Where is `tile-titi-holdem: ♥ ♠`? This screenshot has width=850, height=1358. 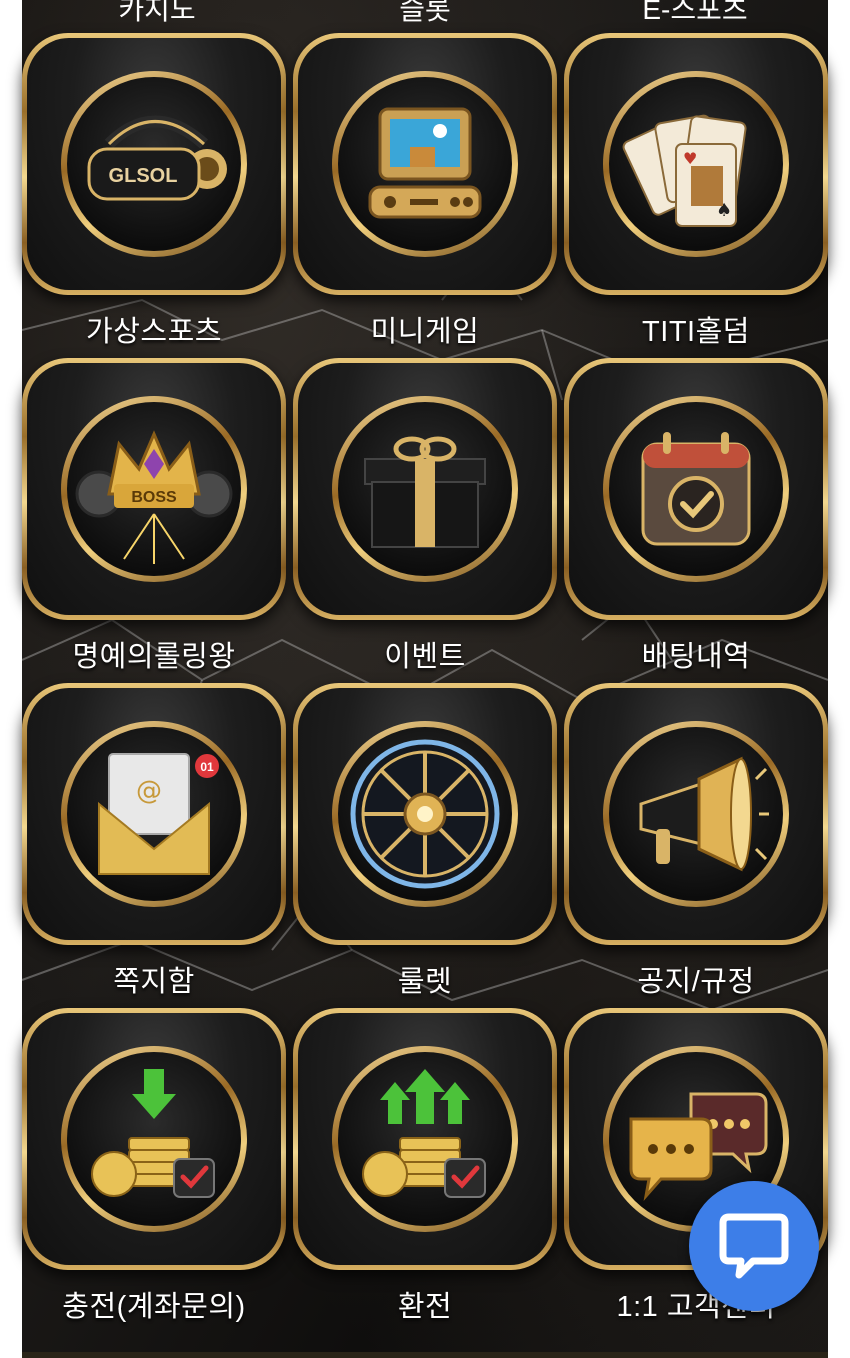
tile-titi-holdem: ♥ ♠ is located at coordinates (696, 164).